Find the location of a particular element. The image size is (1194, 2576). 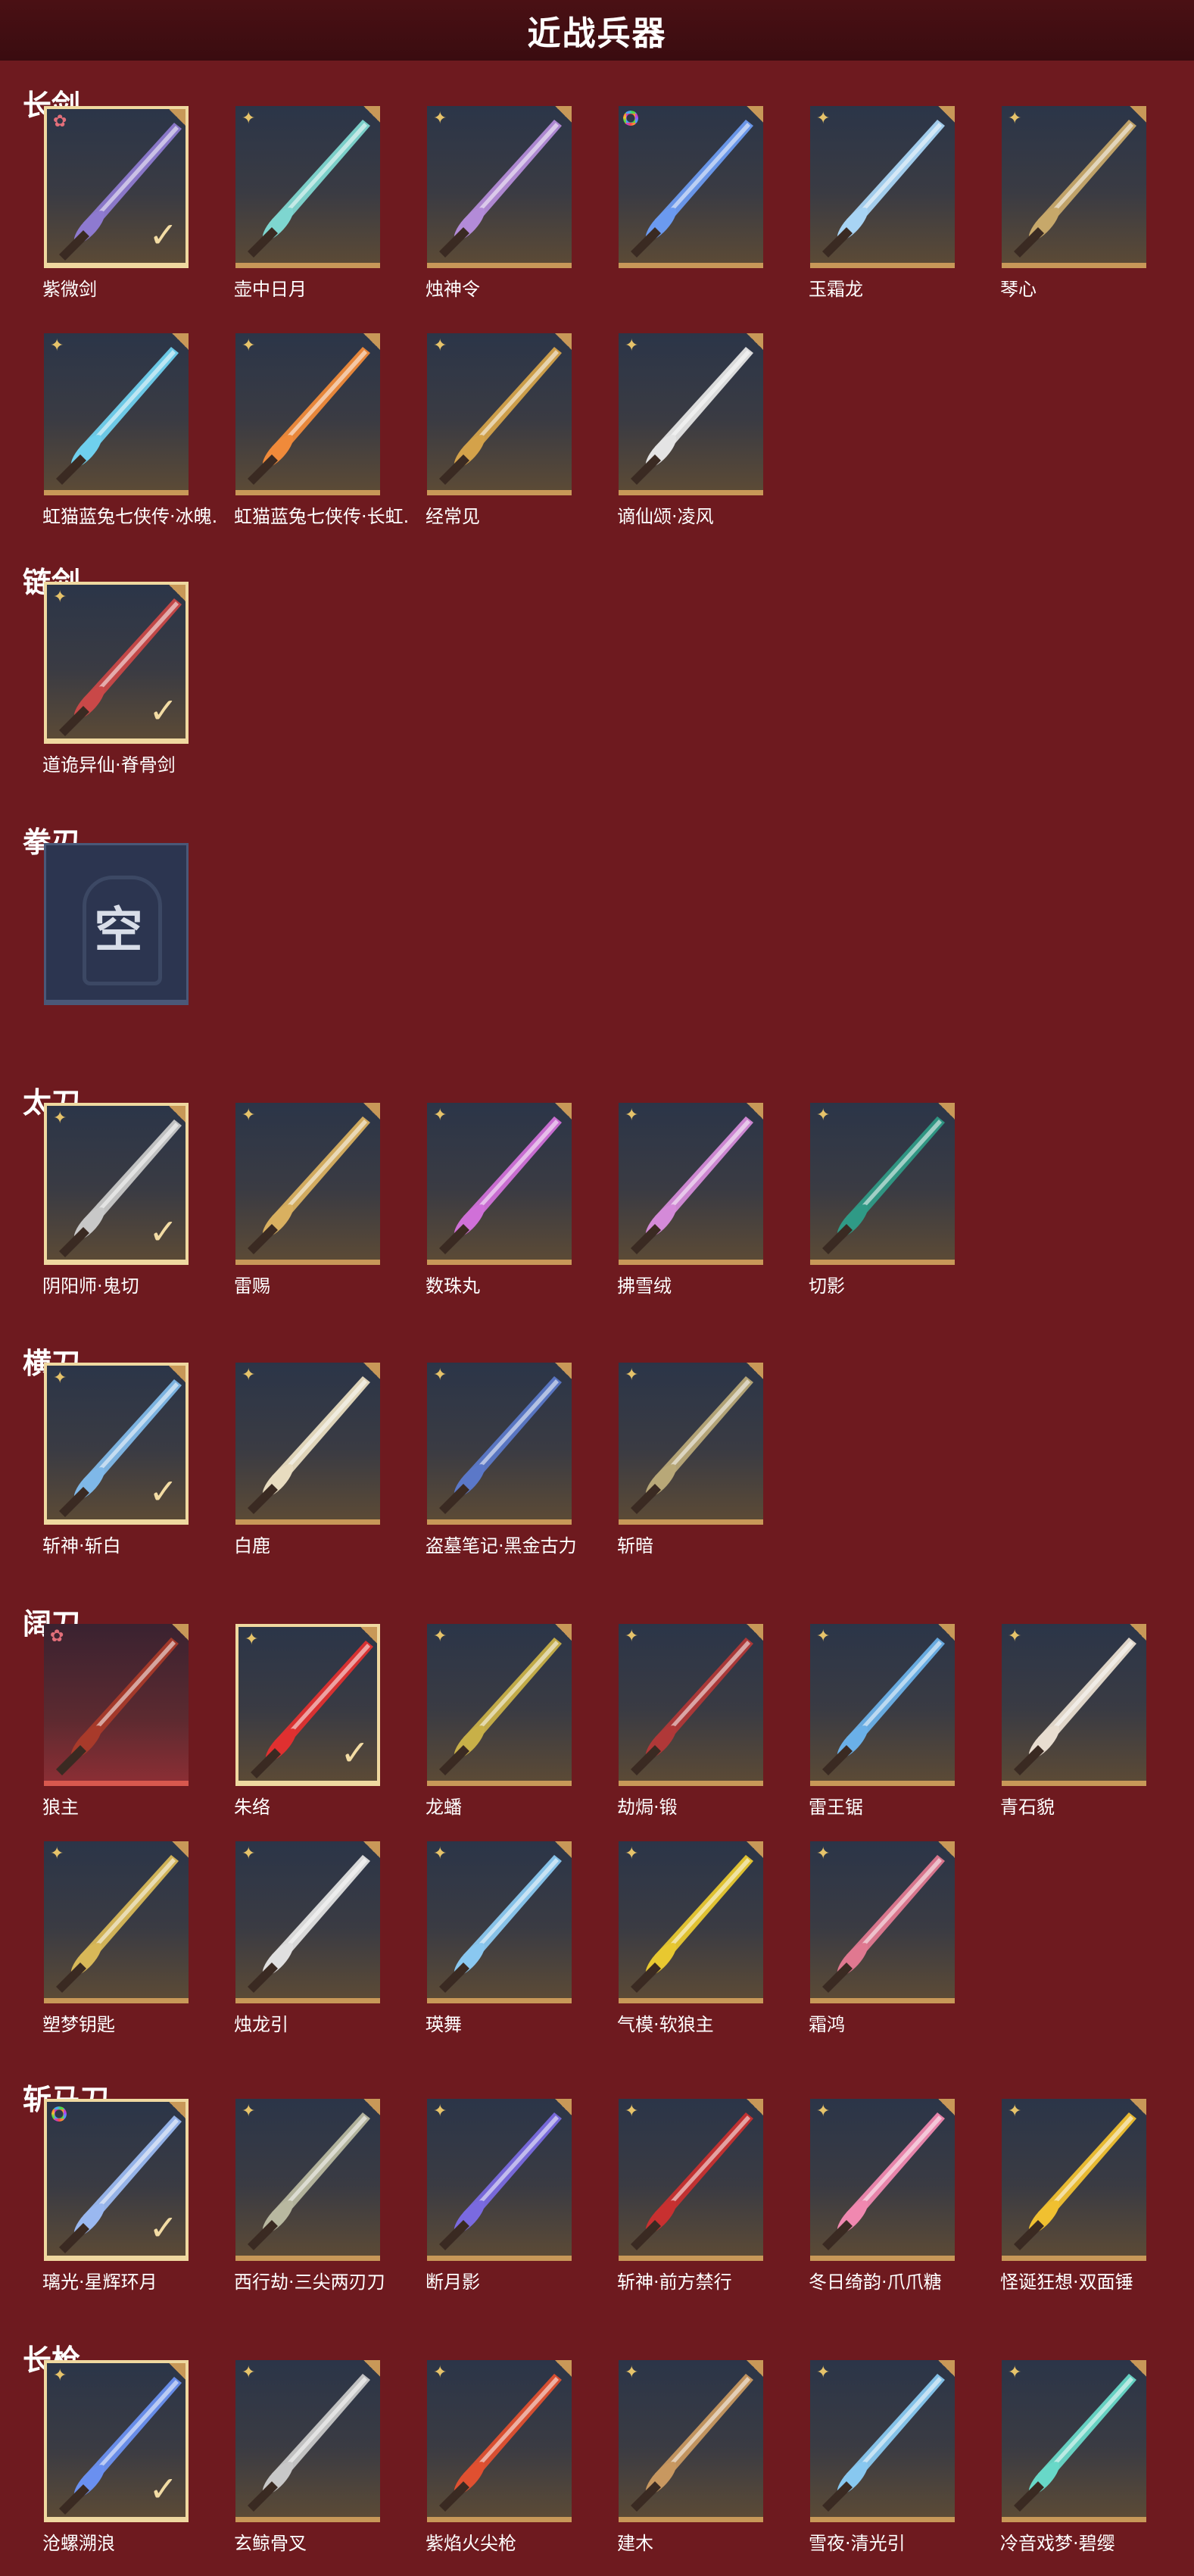

weapon-card: ✦ 斩暗 is located at coordinates (690, 1460).